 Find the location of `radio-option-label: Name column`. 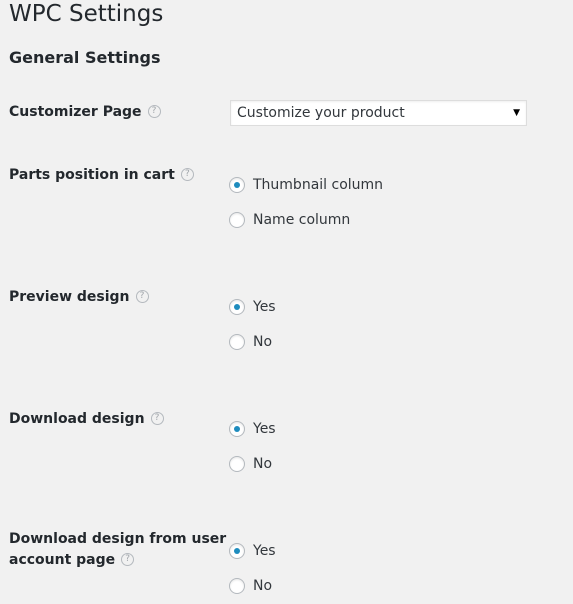

radio-option-label: Name column is located at coordinates (302, 220).